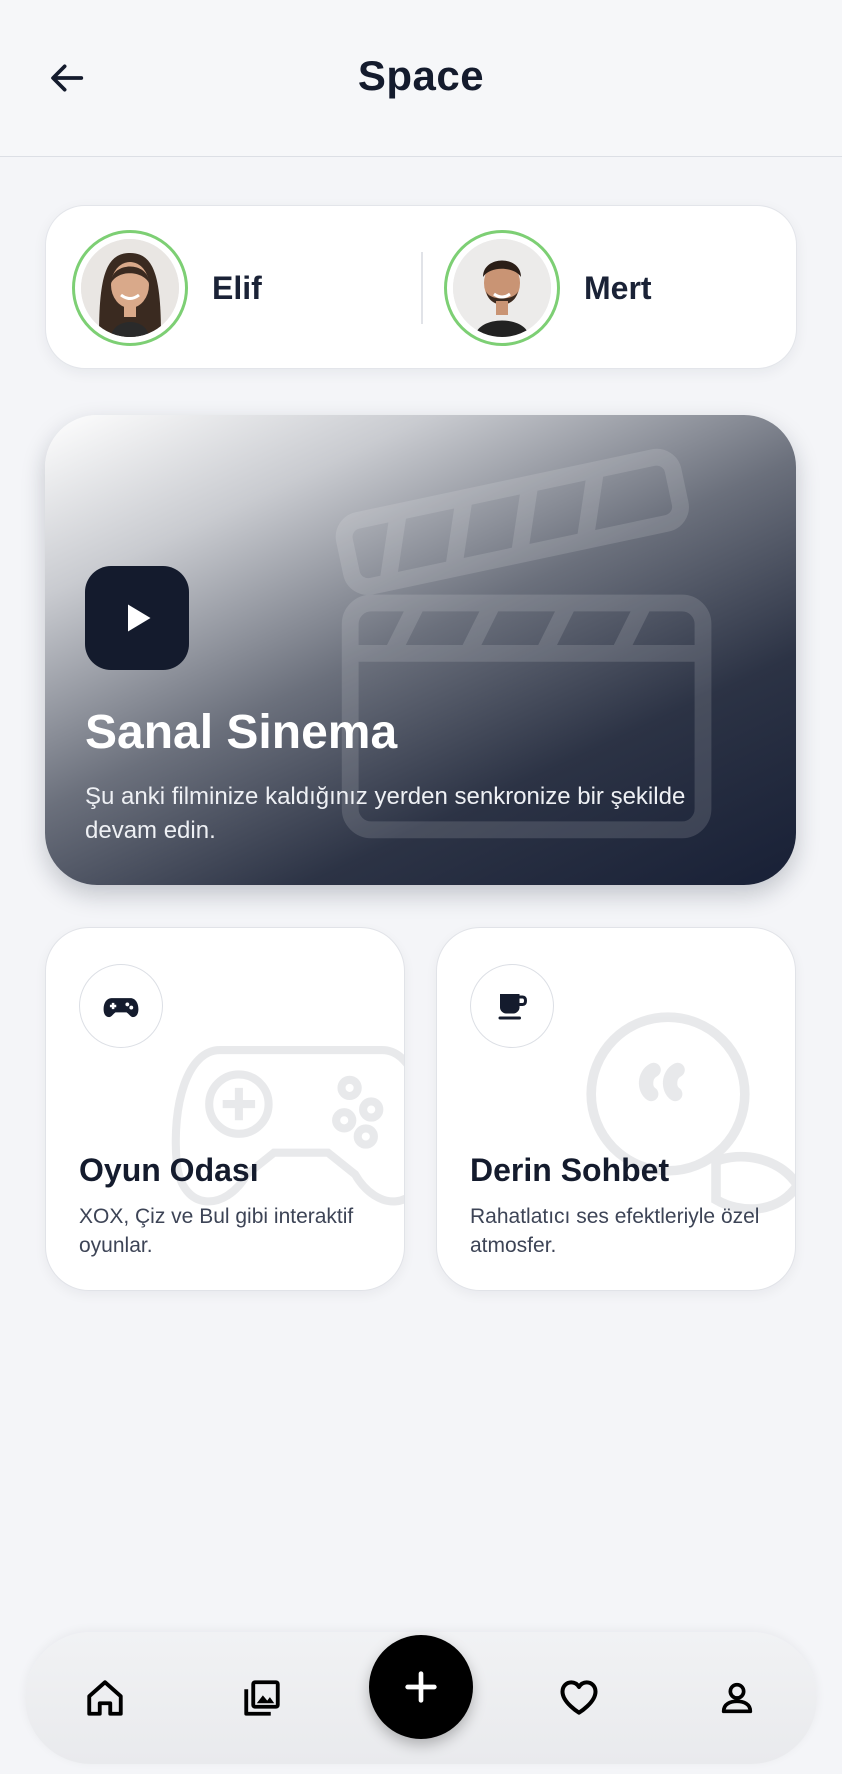  I want to click on game-room-description: XOX, Çiz ve Bul gibi interaktif oyunlar., so click(216, 1231).